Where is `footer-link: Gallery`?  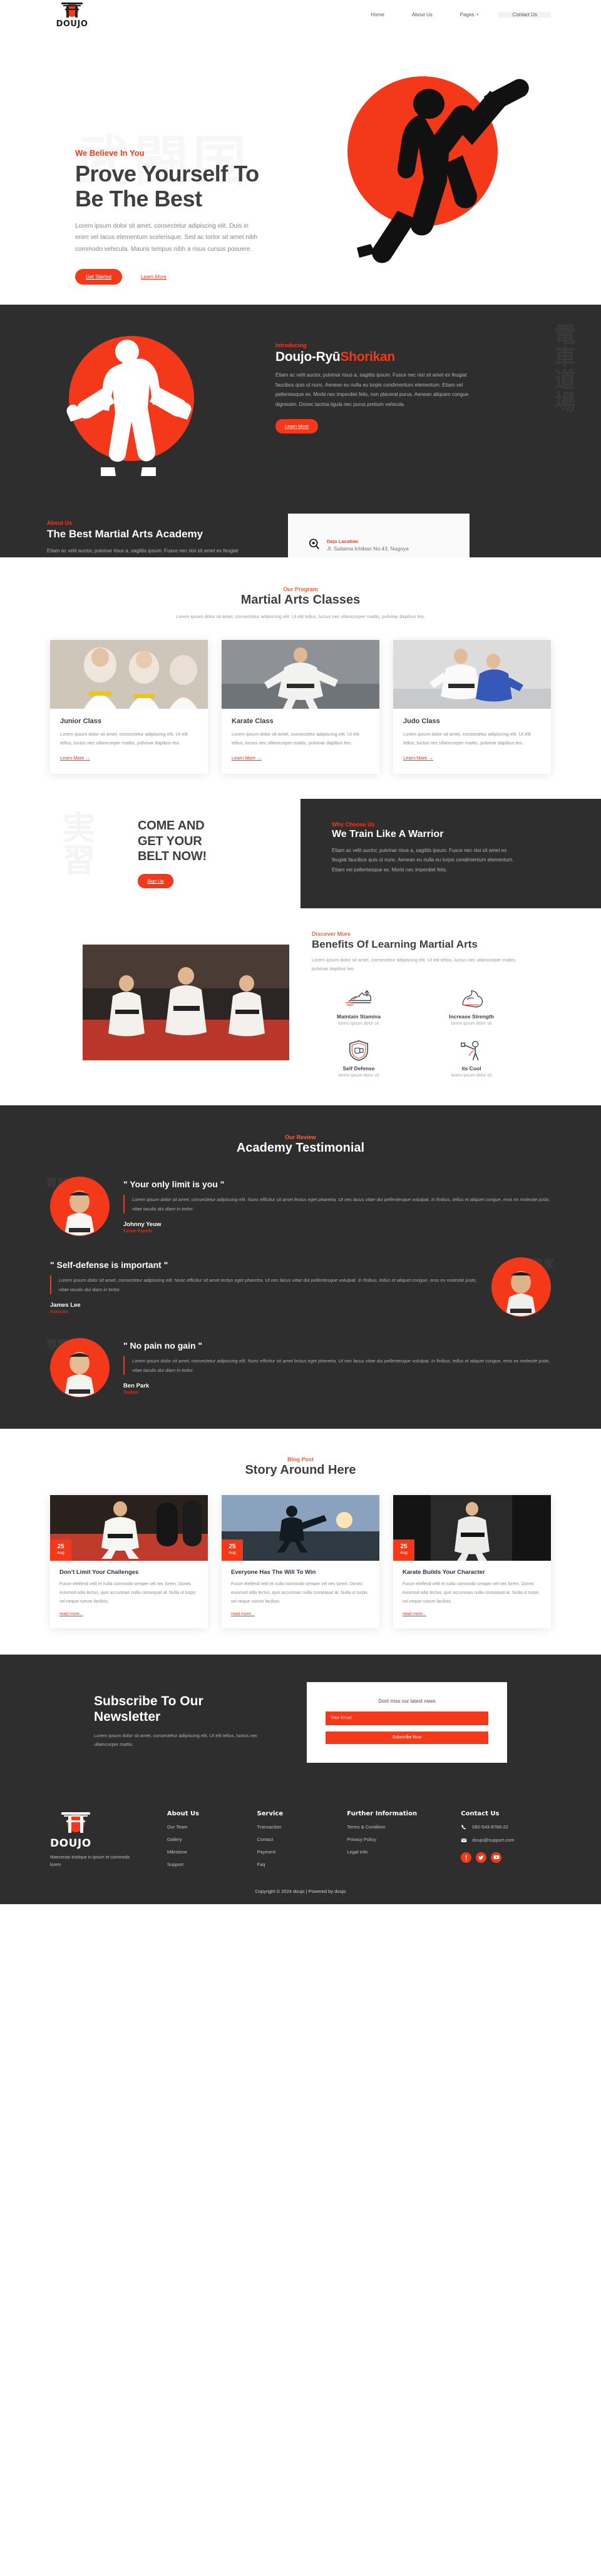 footer-link: Gallery is located at coordinates (212, 1839).